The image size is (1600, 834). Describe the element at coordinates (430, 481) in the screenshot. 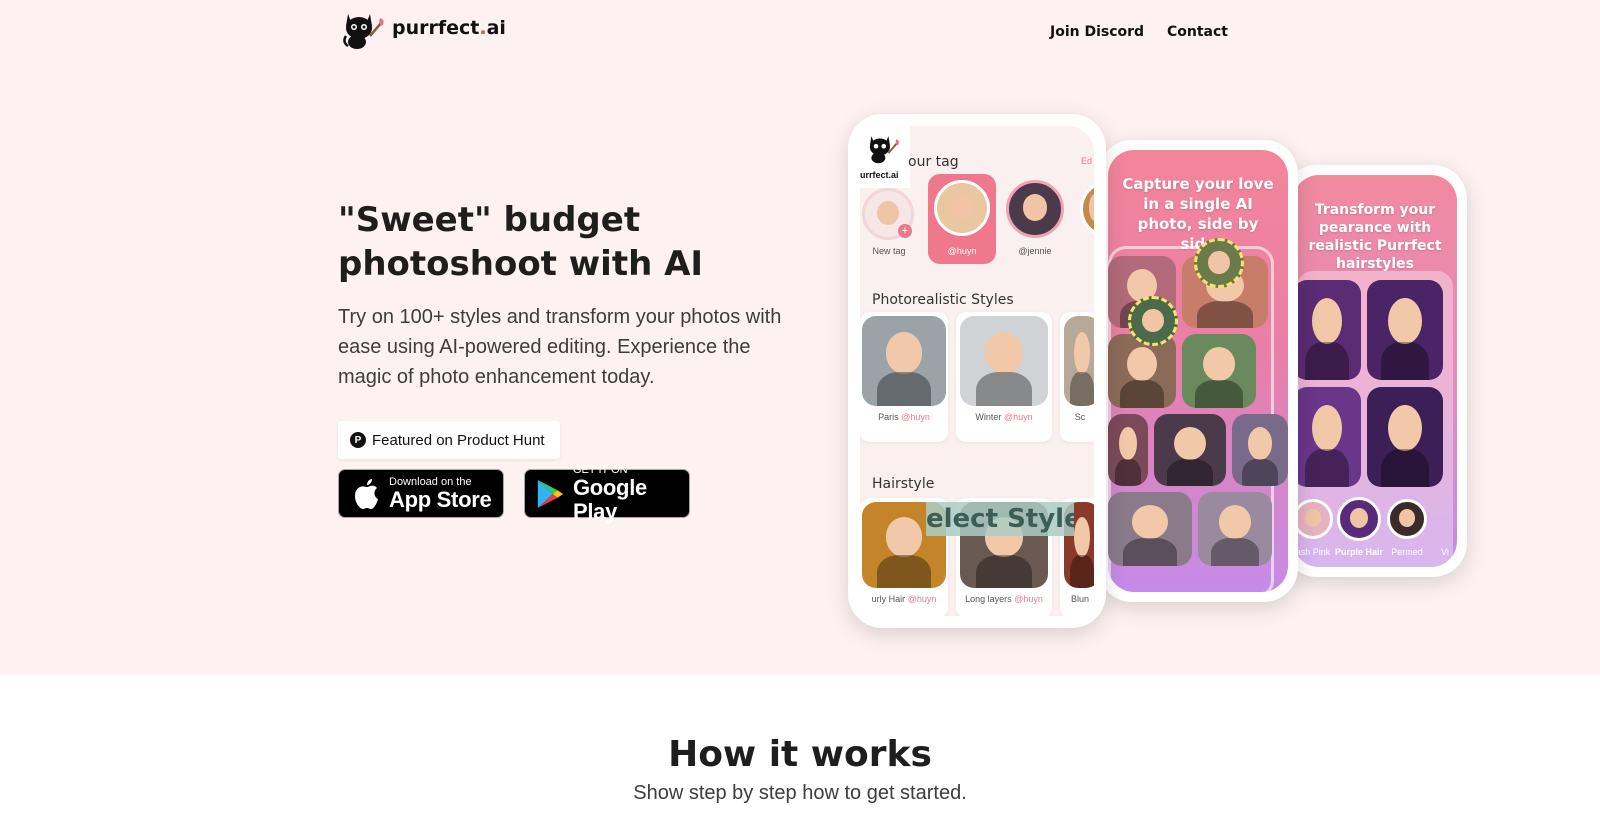

I see `app-store-small: Download on the` at that location.